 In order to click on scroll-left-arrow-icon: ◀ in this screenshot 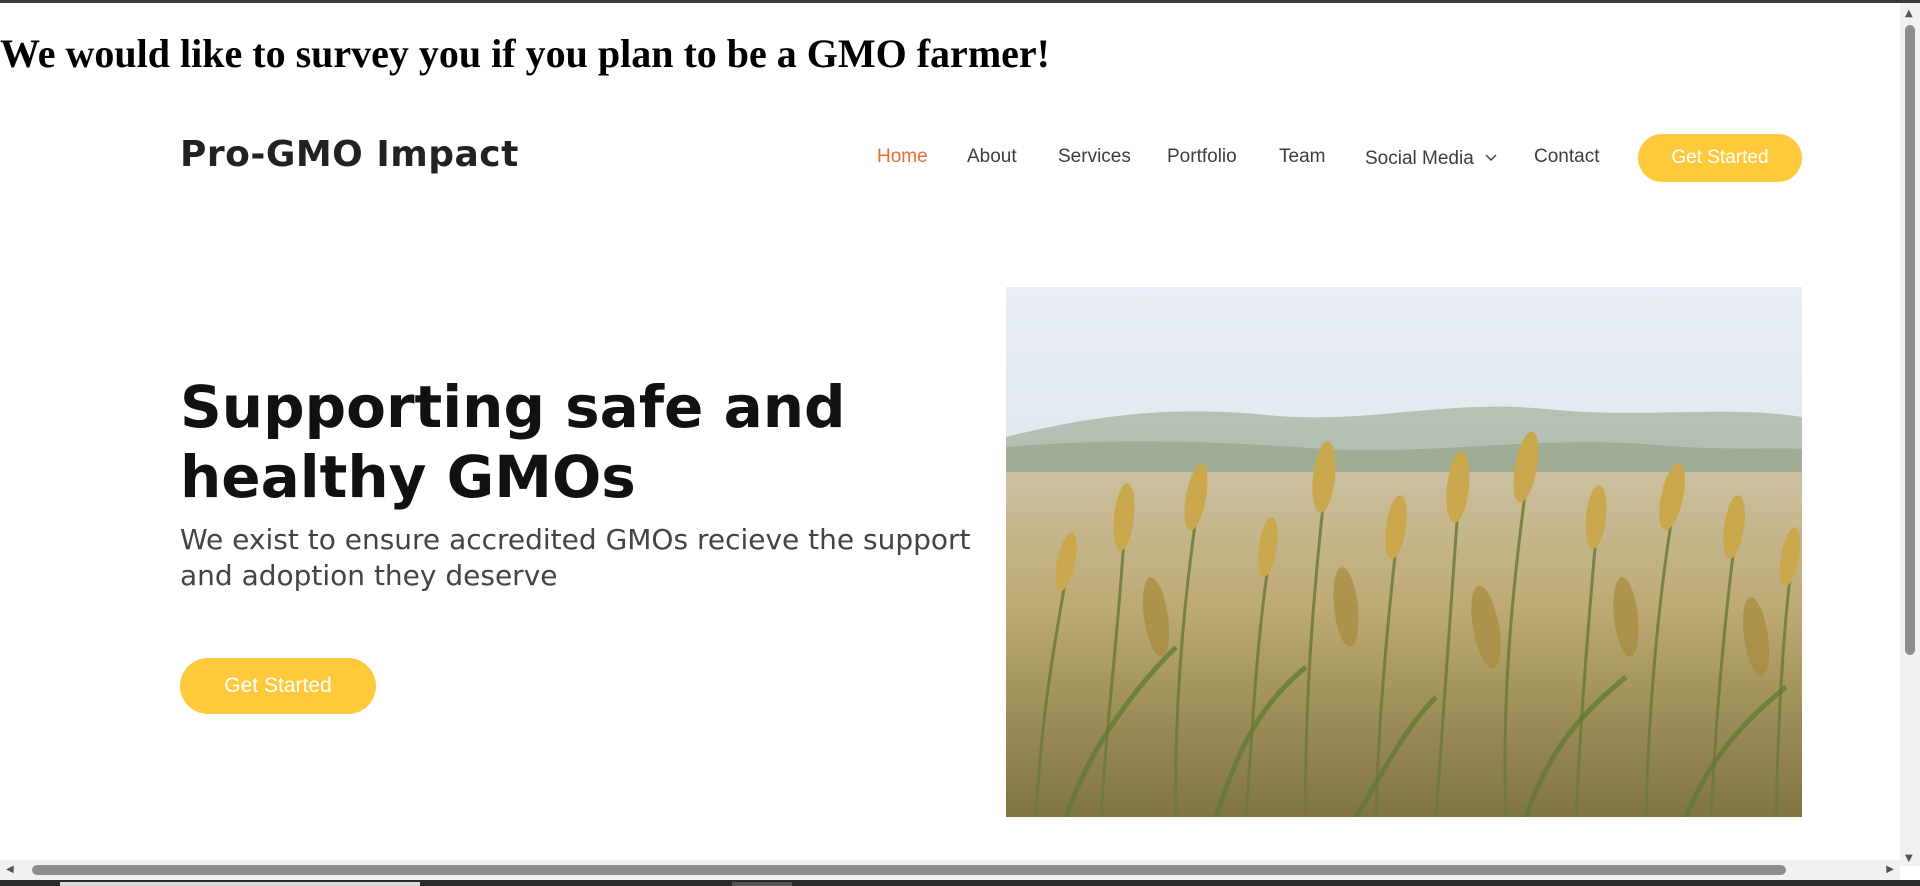, I will do `click(10, 870)`.